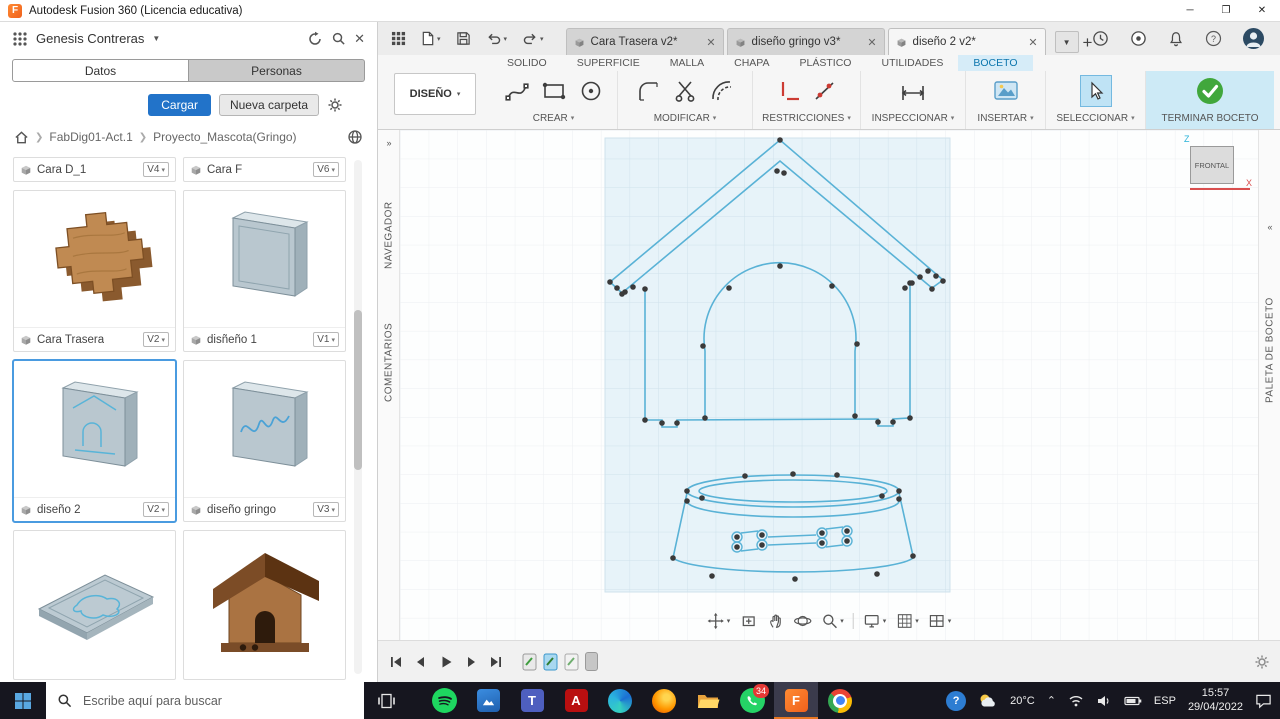 This screenshot has width=1280, height=719. I want to click on teams-app: T, so click(532, 700).